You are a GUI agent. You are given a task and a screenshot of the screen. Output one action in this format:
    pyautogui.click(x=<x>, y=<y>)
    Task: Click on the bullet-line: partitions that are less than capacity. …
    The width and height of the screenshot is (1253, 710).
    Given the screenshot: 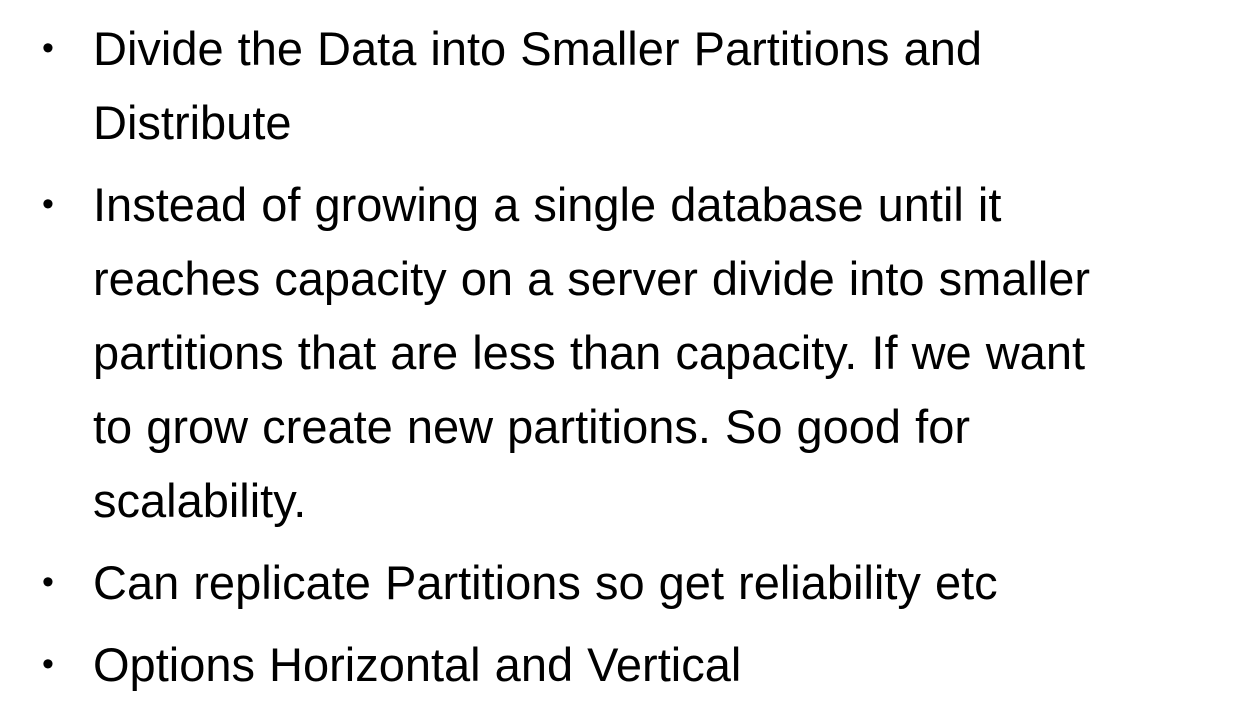 What is the action you would take?
    pyautogui.click(x=589, y=352)
    